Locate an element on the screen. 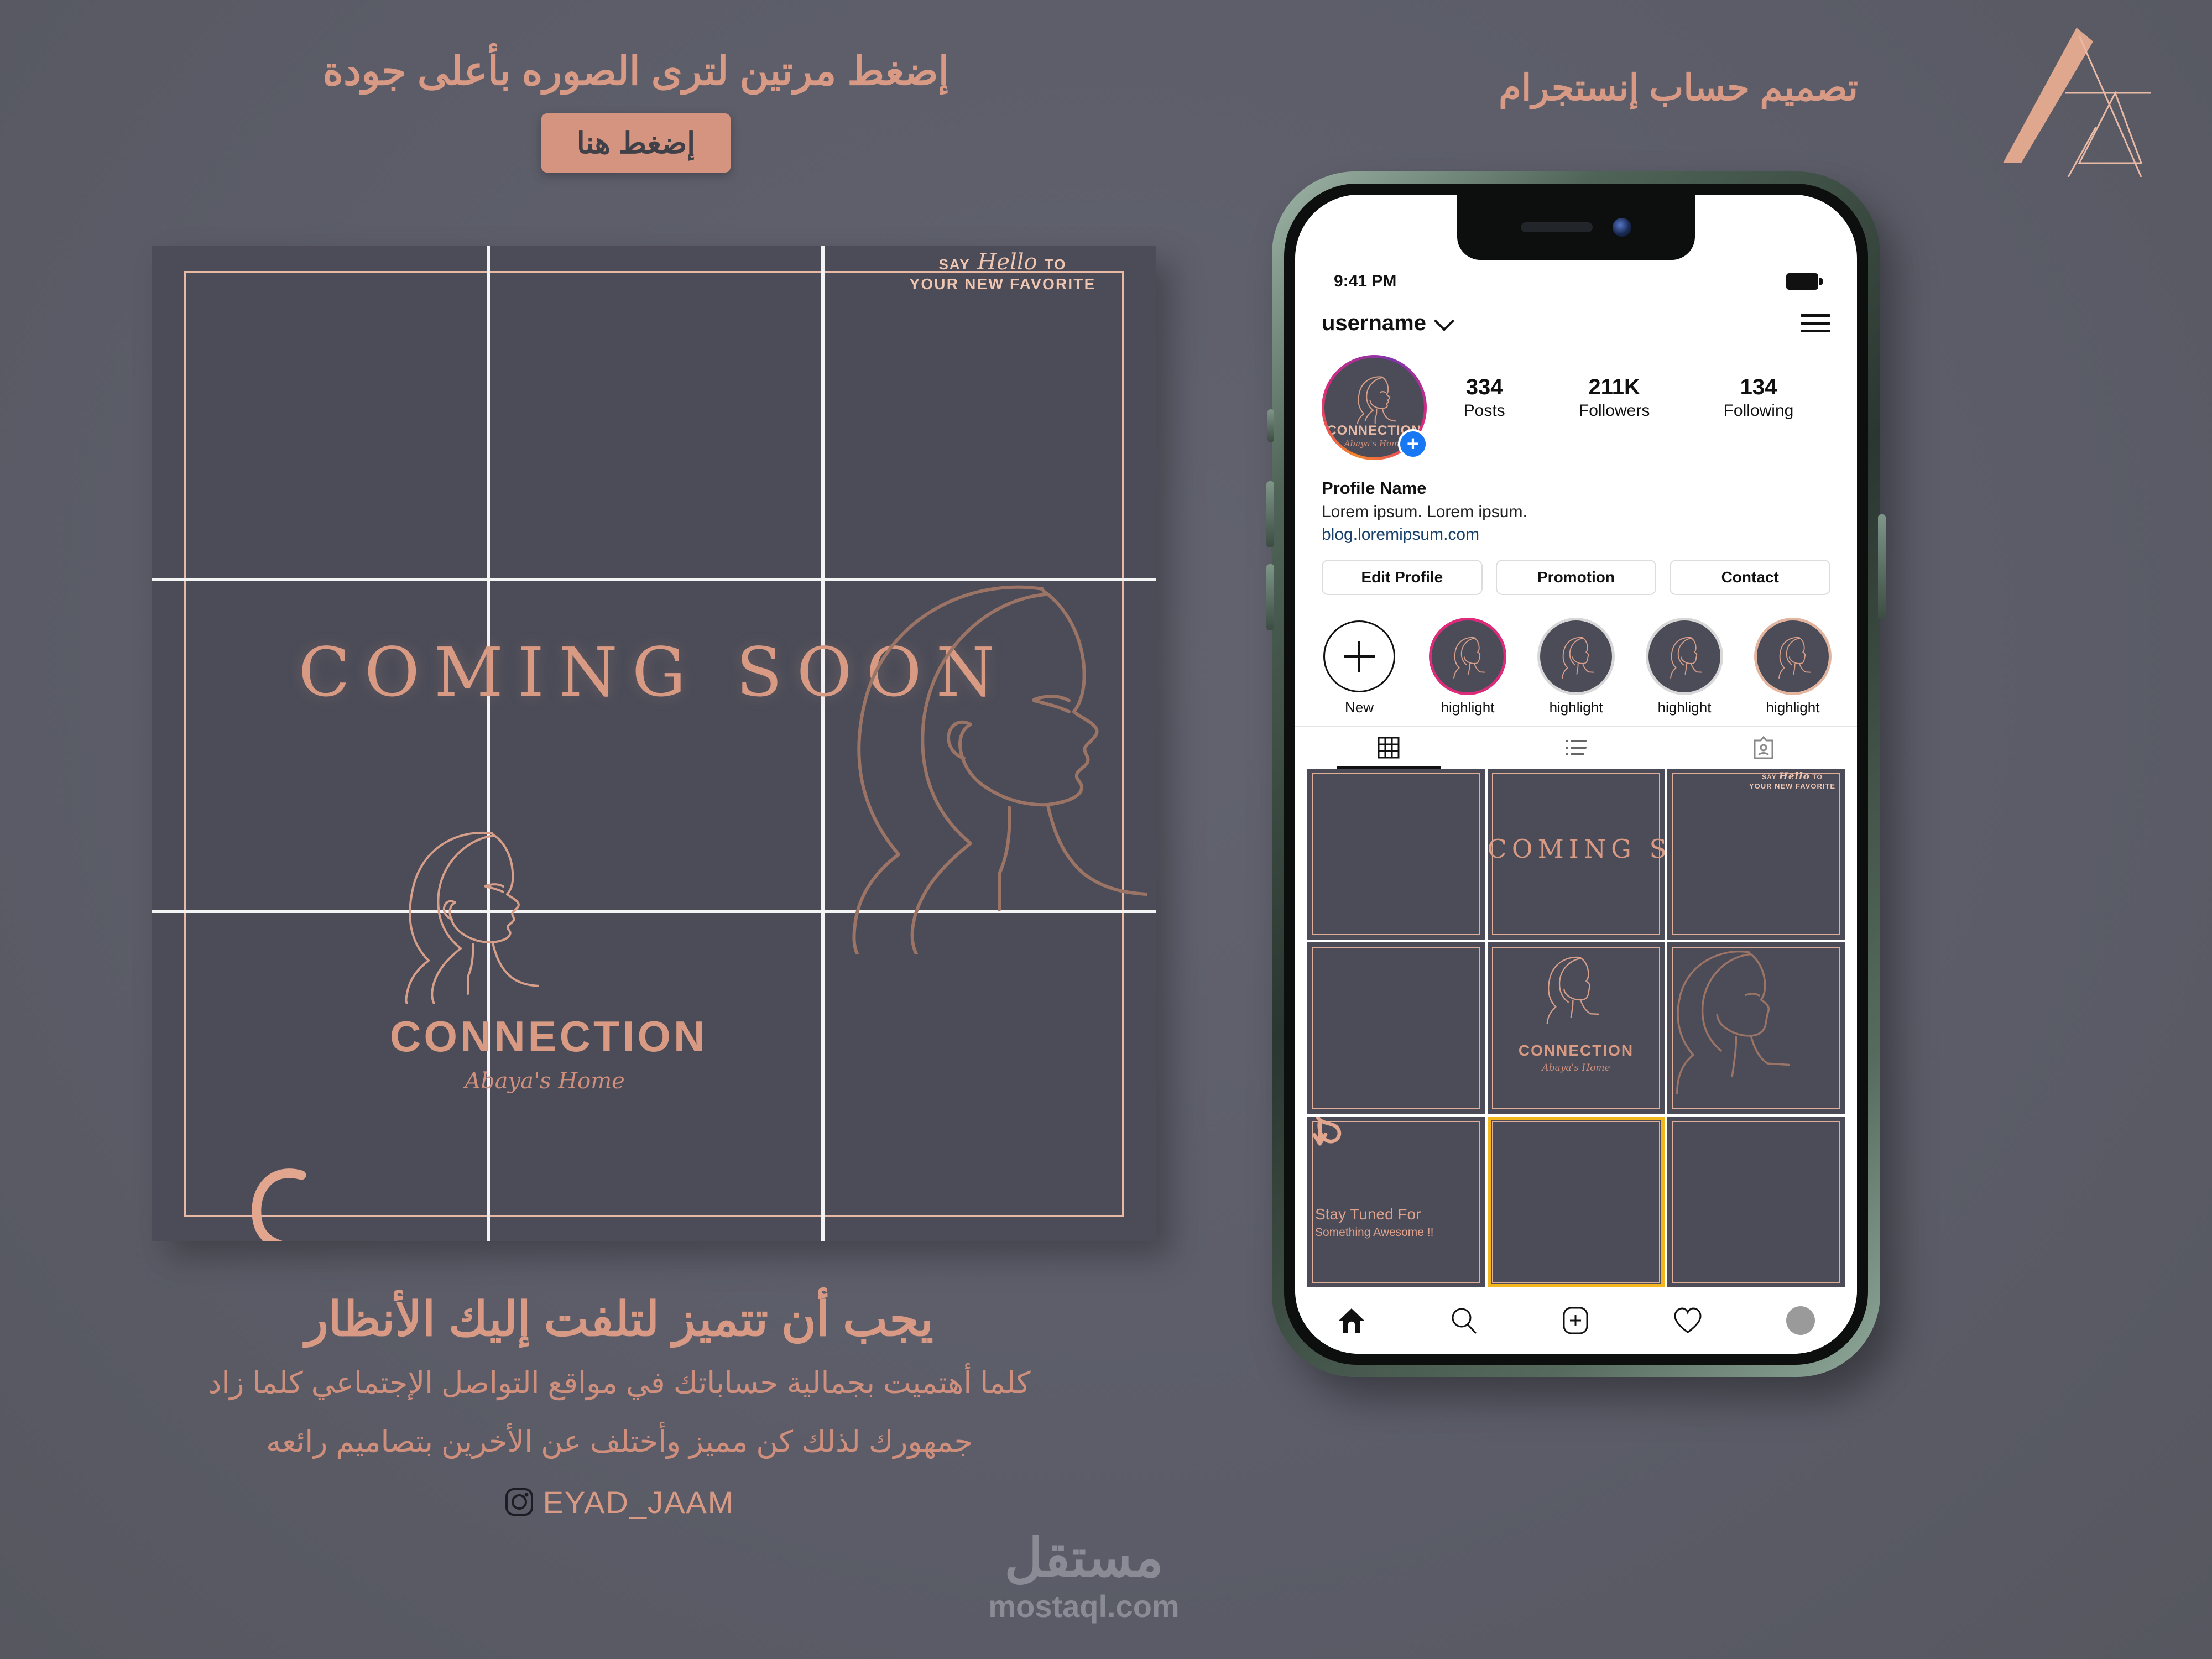 The width and height of the screenshot is (2212, 1659). profile-stats: 334 Posts 211K Followers 134 Following is located at coordinates (1629, 388).